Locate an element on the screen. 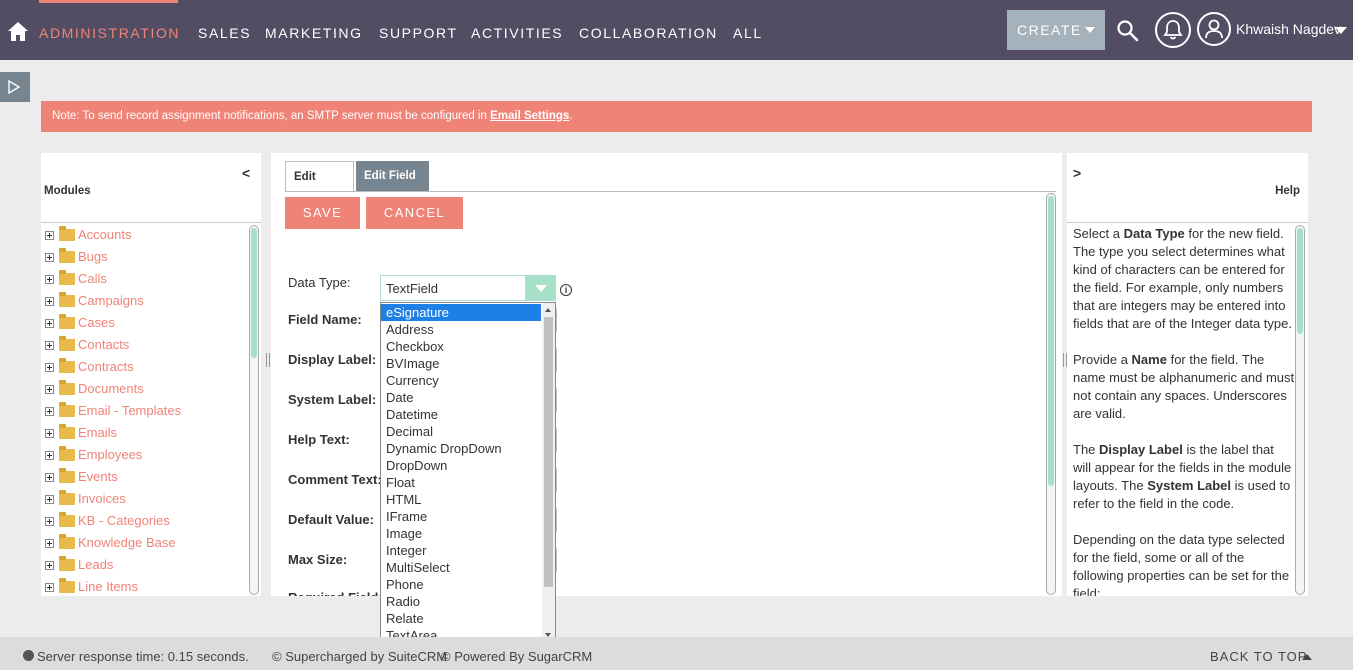 The height and width of the screenshot is (670, 1353). modules-scrollbar is located at coordinates (254, 410).